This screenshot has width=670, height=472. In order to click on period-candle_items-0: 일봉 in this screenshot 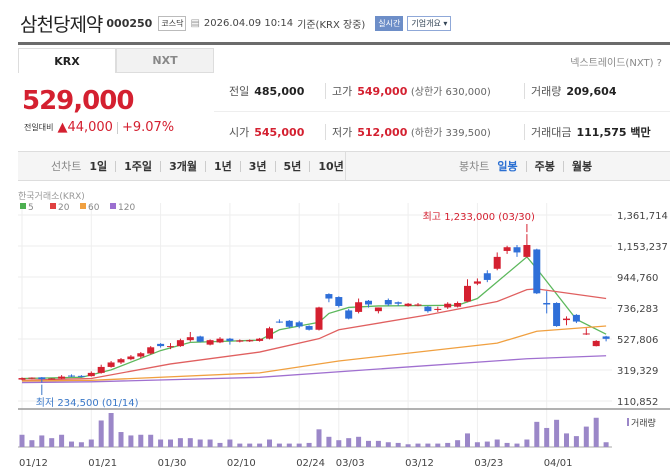, I will do `click(507, 166)`.